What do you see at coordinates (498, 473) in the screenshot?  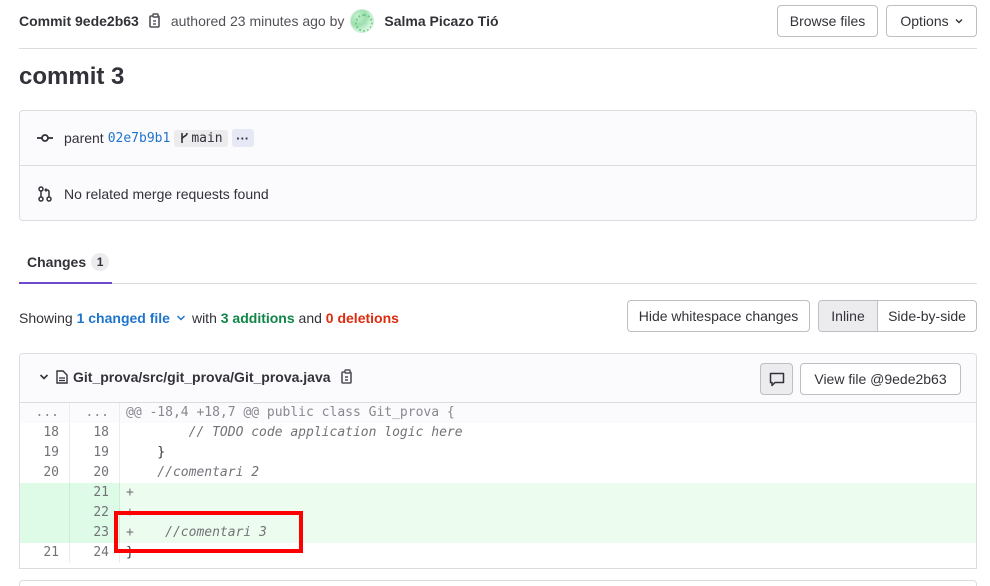 I see `diff-line: 20 20 //comentari 2` at bounding box center [498, 473].